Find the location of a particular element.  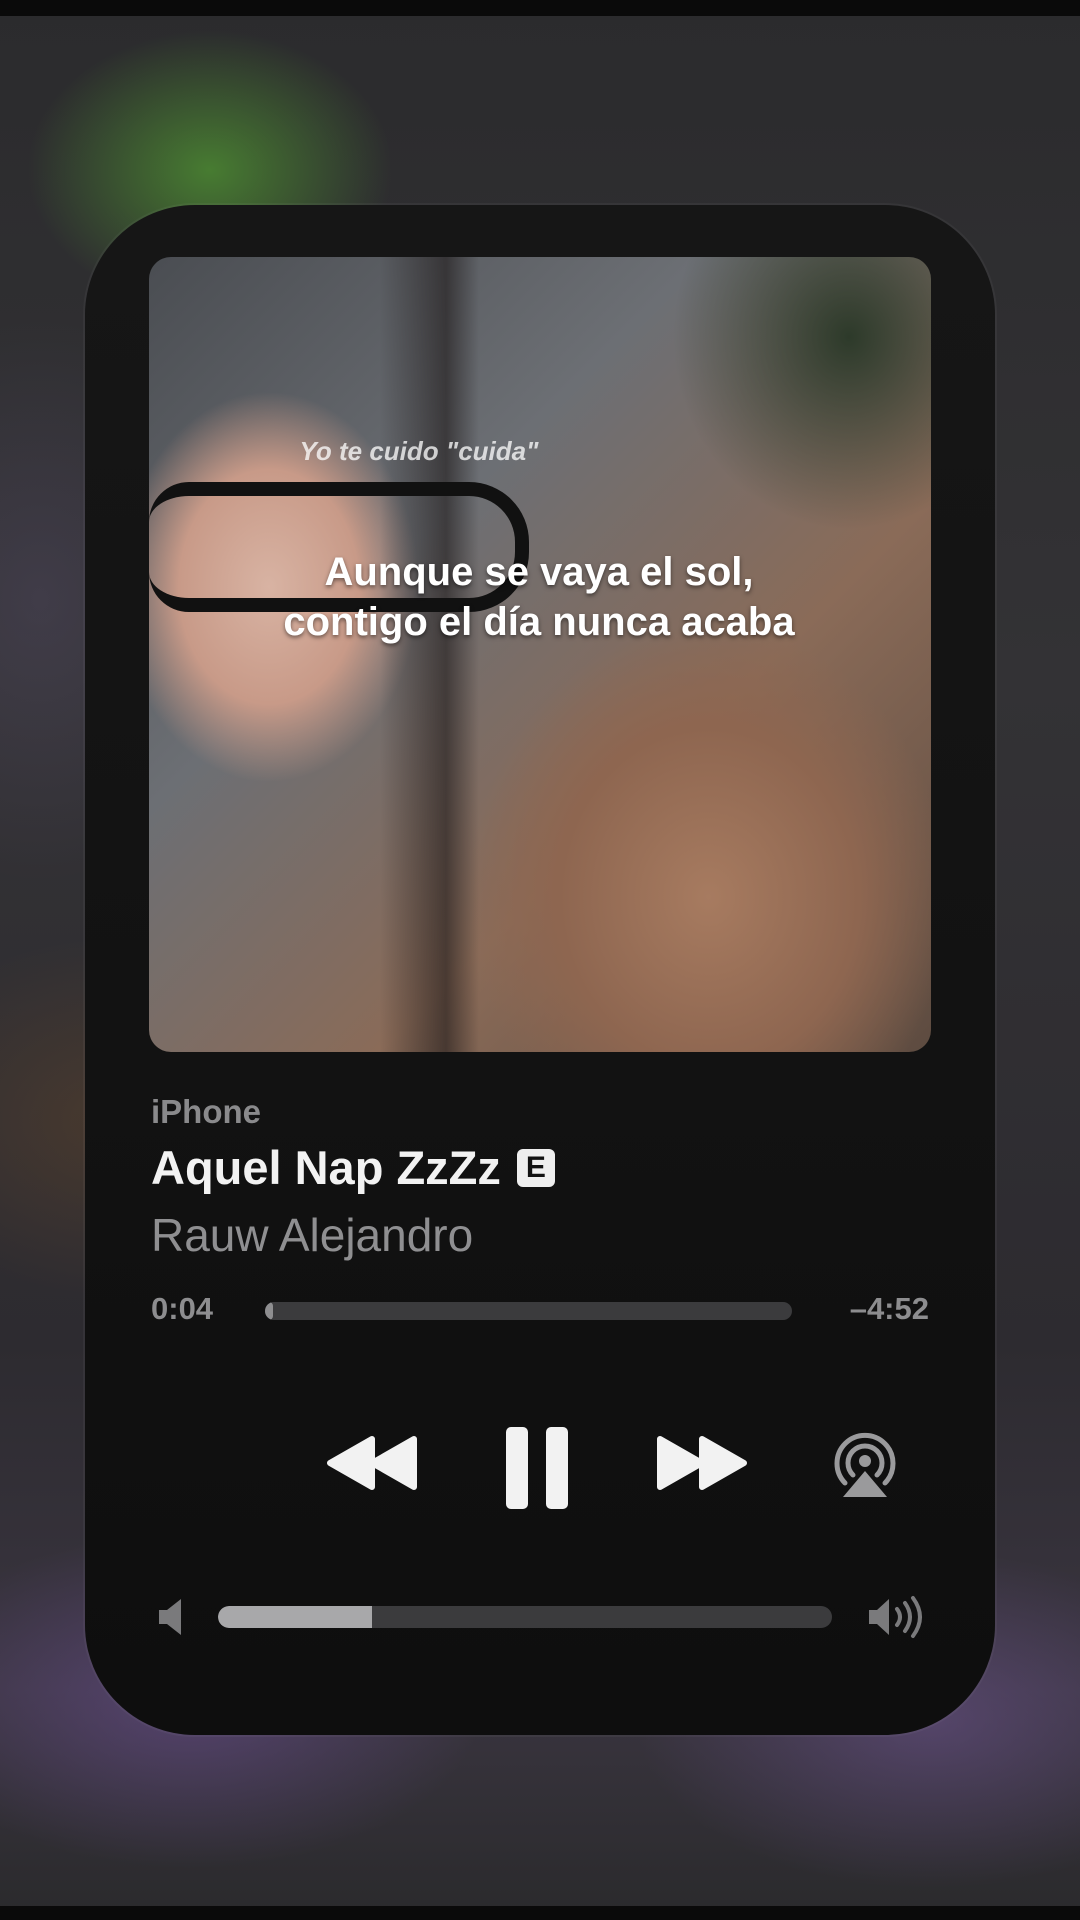

fast-forward-button is located at coordinates (702, 1463).